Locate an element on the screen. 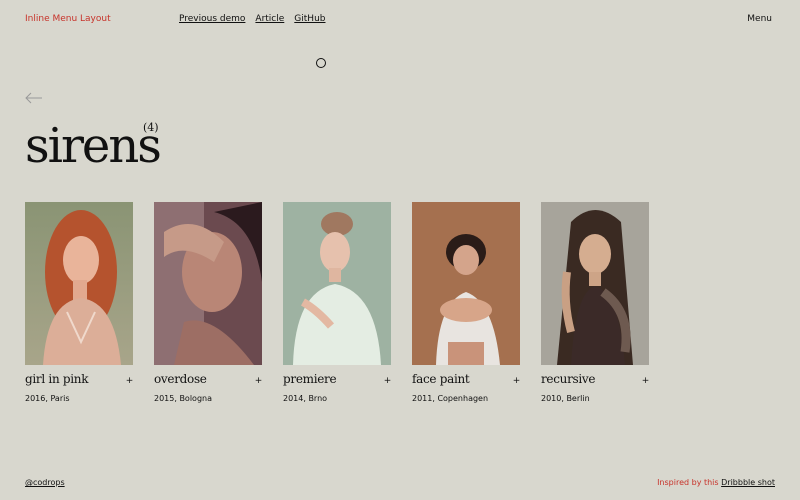 This screenshot has height=500, width=800. card-title: overdose is located at coordinates (180, 379).